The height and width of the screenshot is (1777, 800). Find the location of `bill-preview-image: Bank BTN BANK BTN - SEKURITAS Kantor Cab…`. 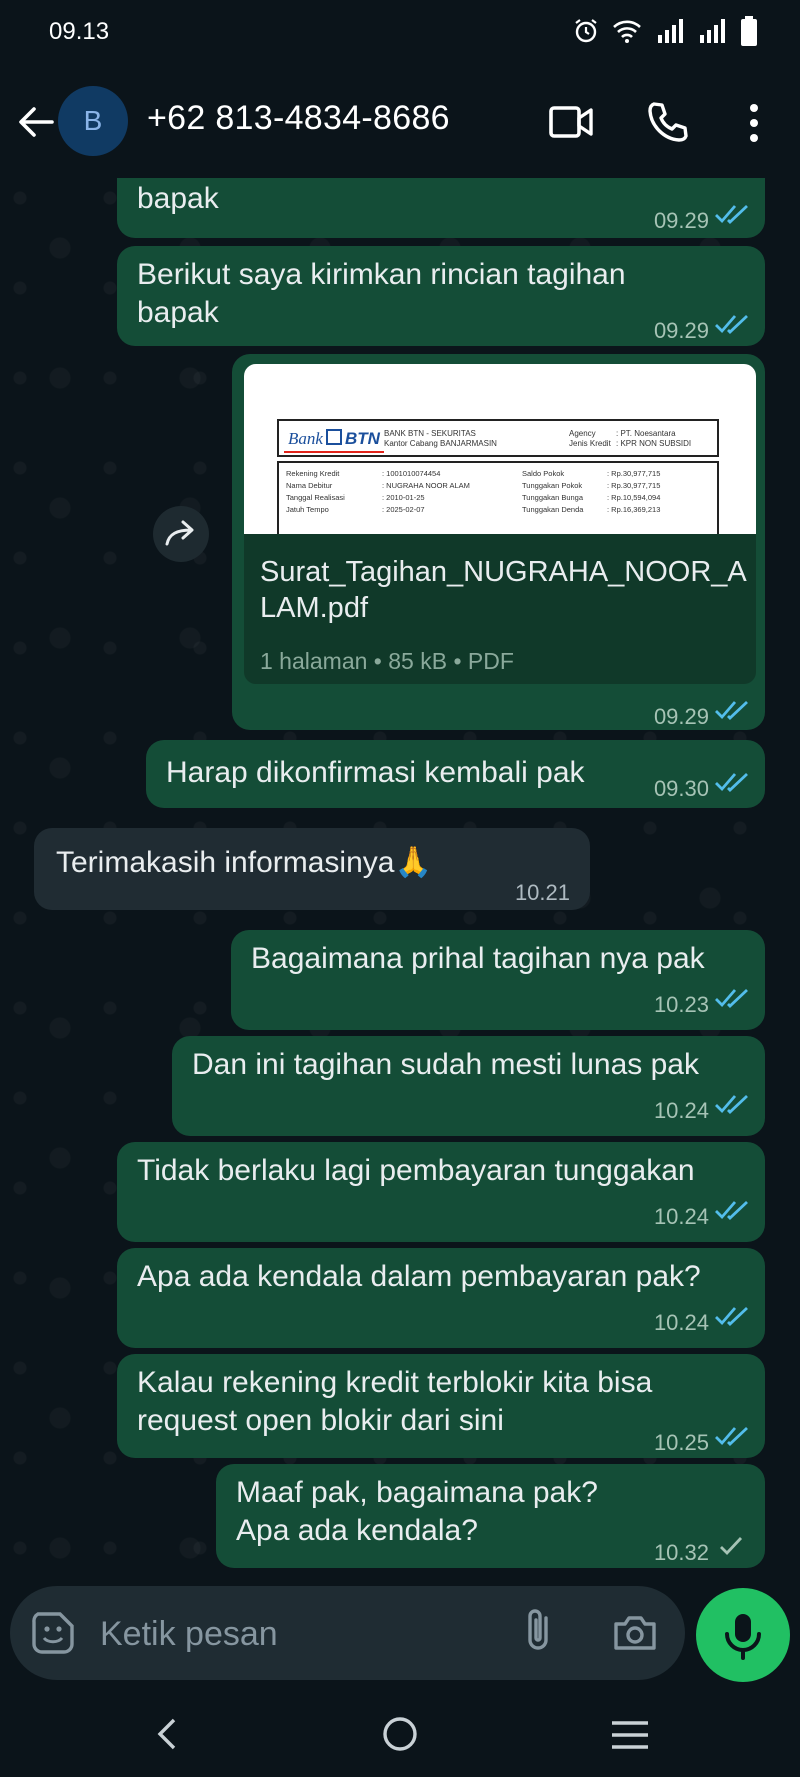

bill-preview-image: Bank BTN BANK BTN - SEKURITAS Kantor Cab… is located at coordinates (498, 476).